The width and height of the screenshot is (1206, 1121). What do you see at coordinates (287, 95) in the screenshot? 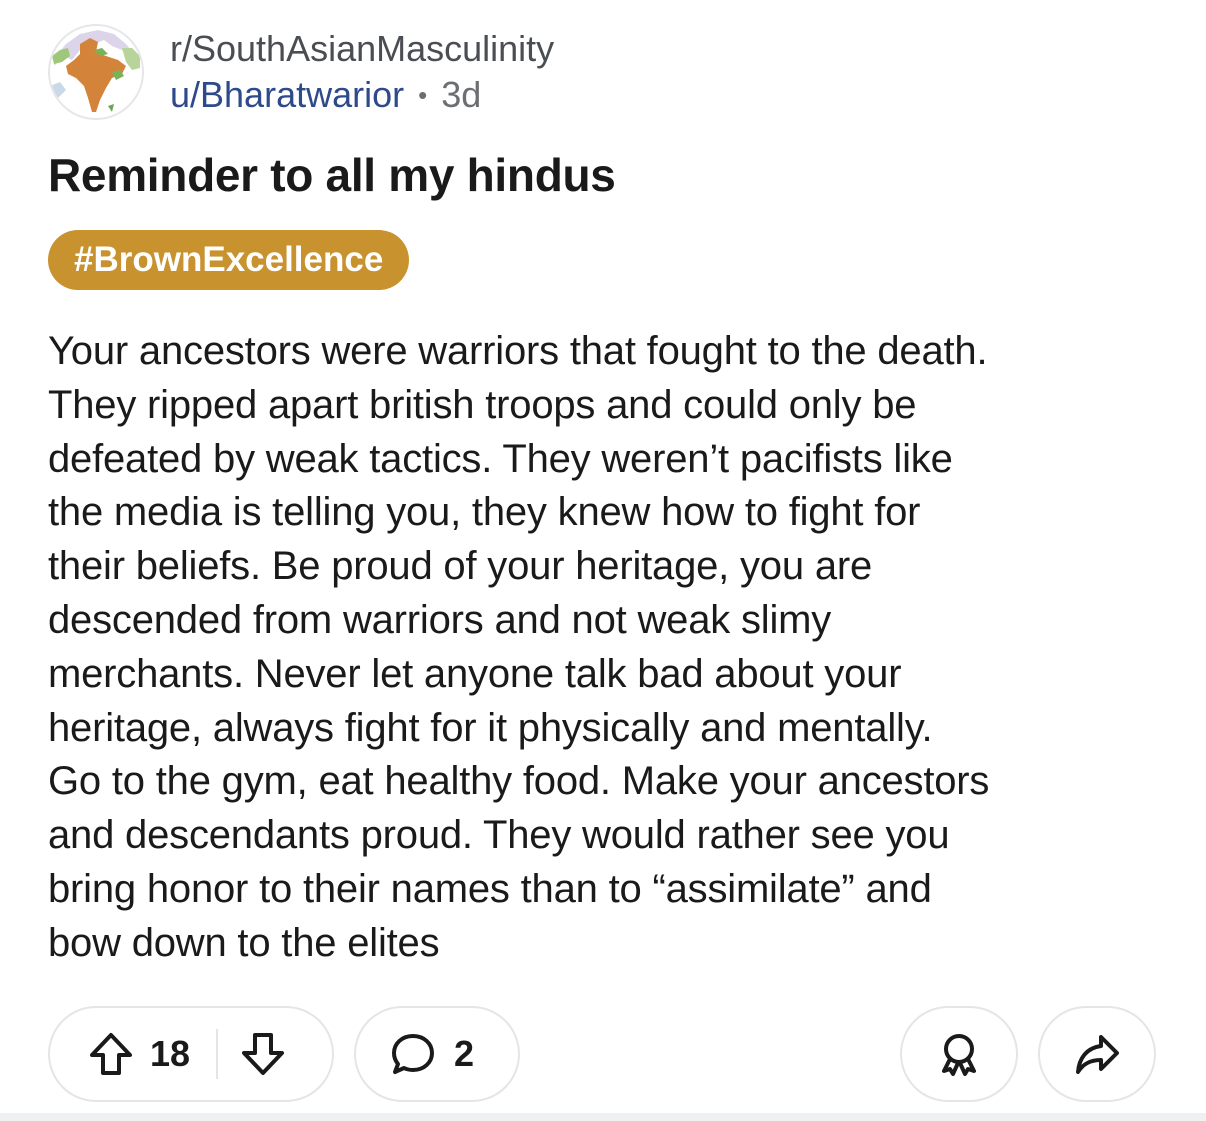
I see `author-username: u/Bharatwarior` at bounding box center [287, 95].